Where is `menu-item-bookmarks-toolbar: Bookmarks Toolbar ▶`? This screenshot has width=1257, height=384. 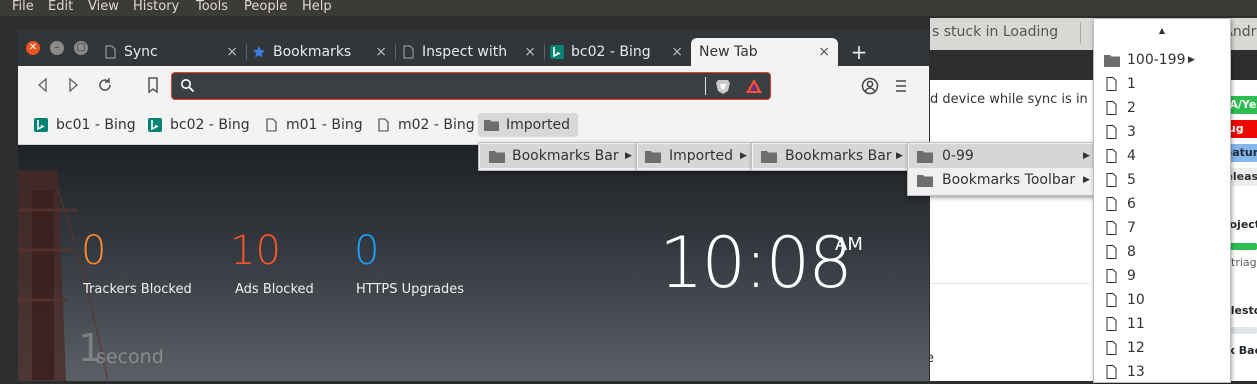 menu-item-bookmarks-toolbar: Bookmarks Toolbar ▶ is located at coordinates (1001, 180).